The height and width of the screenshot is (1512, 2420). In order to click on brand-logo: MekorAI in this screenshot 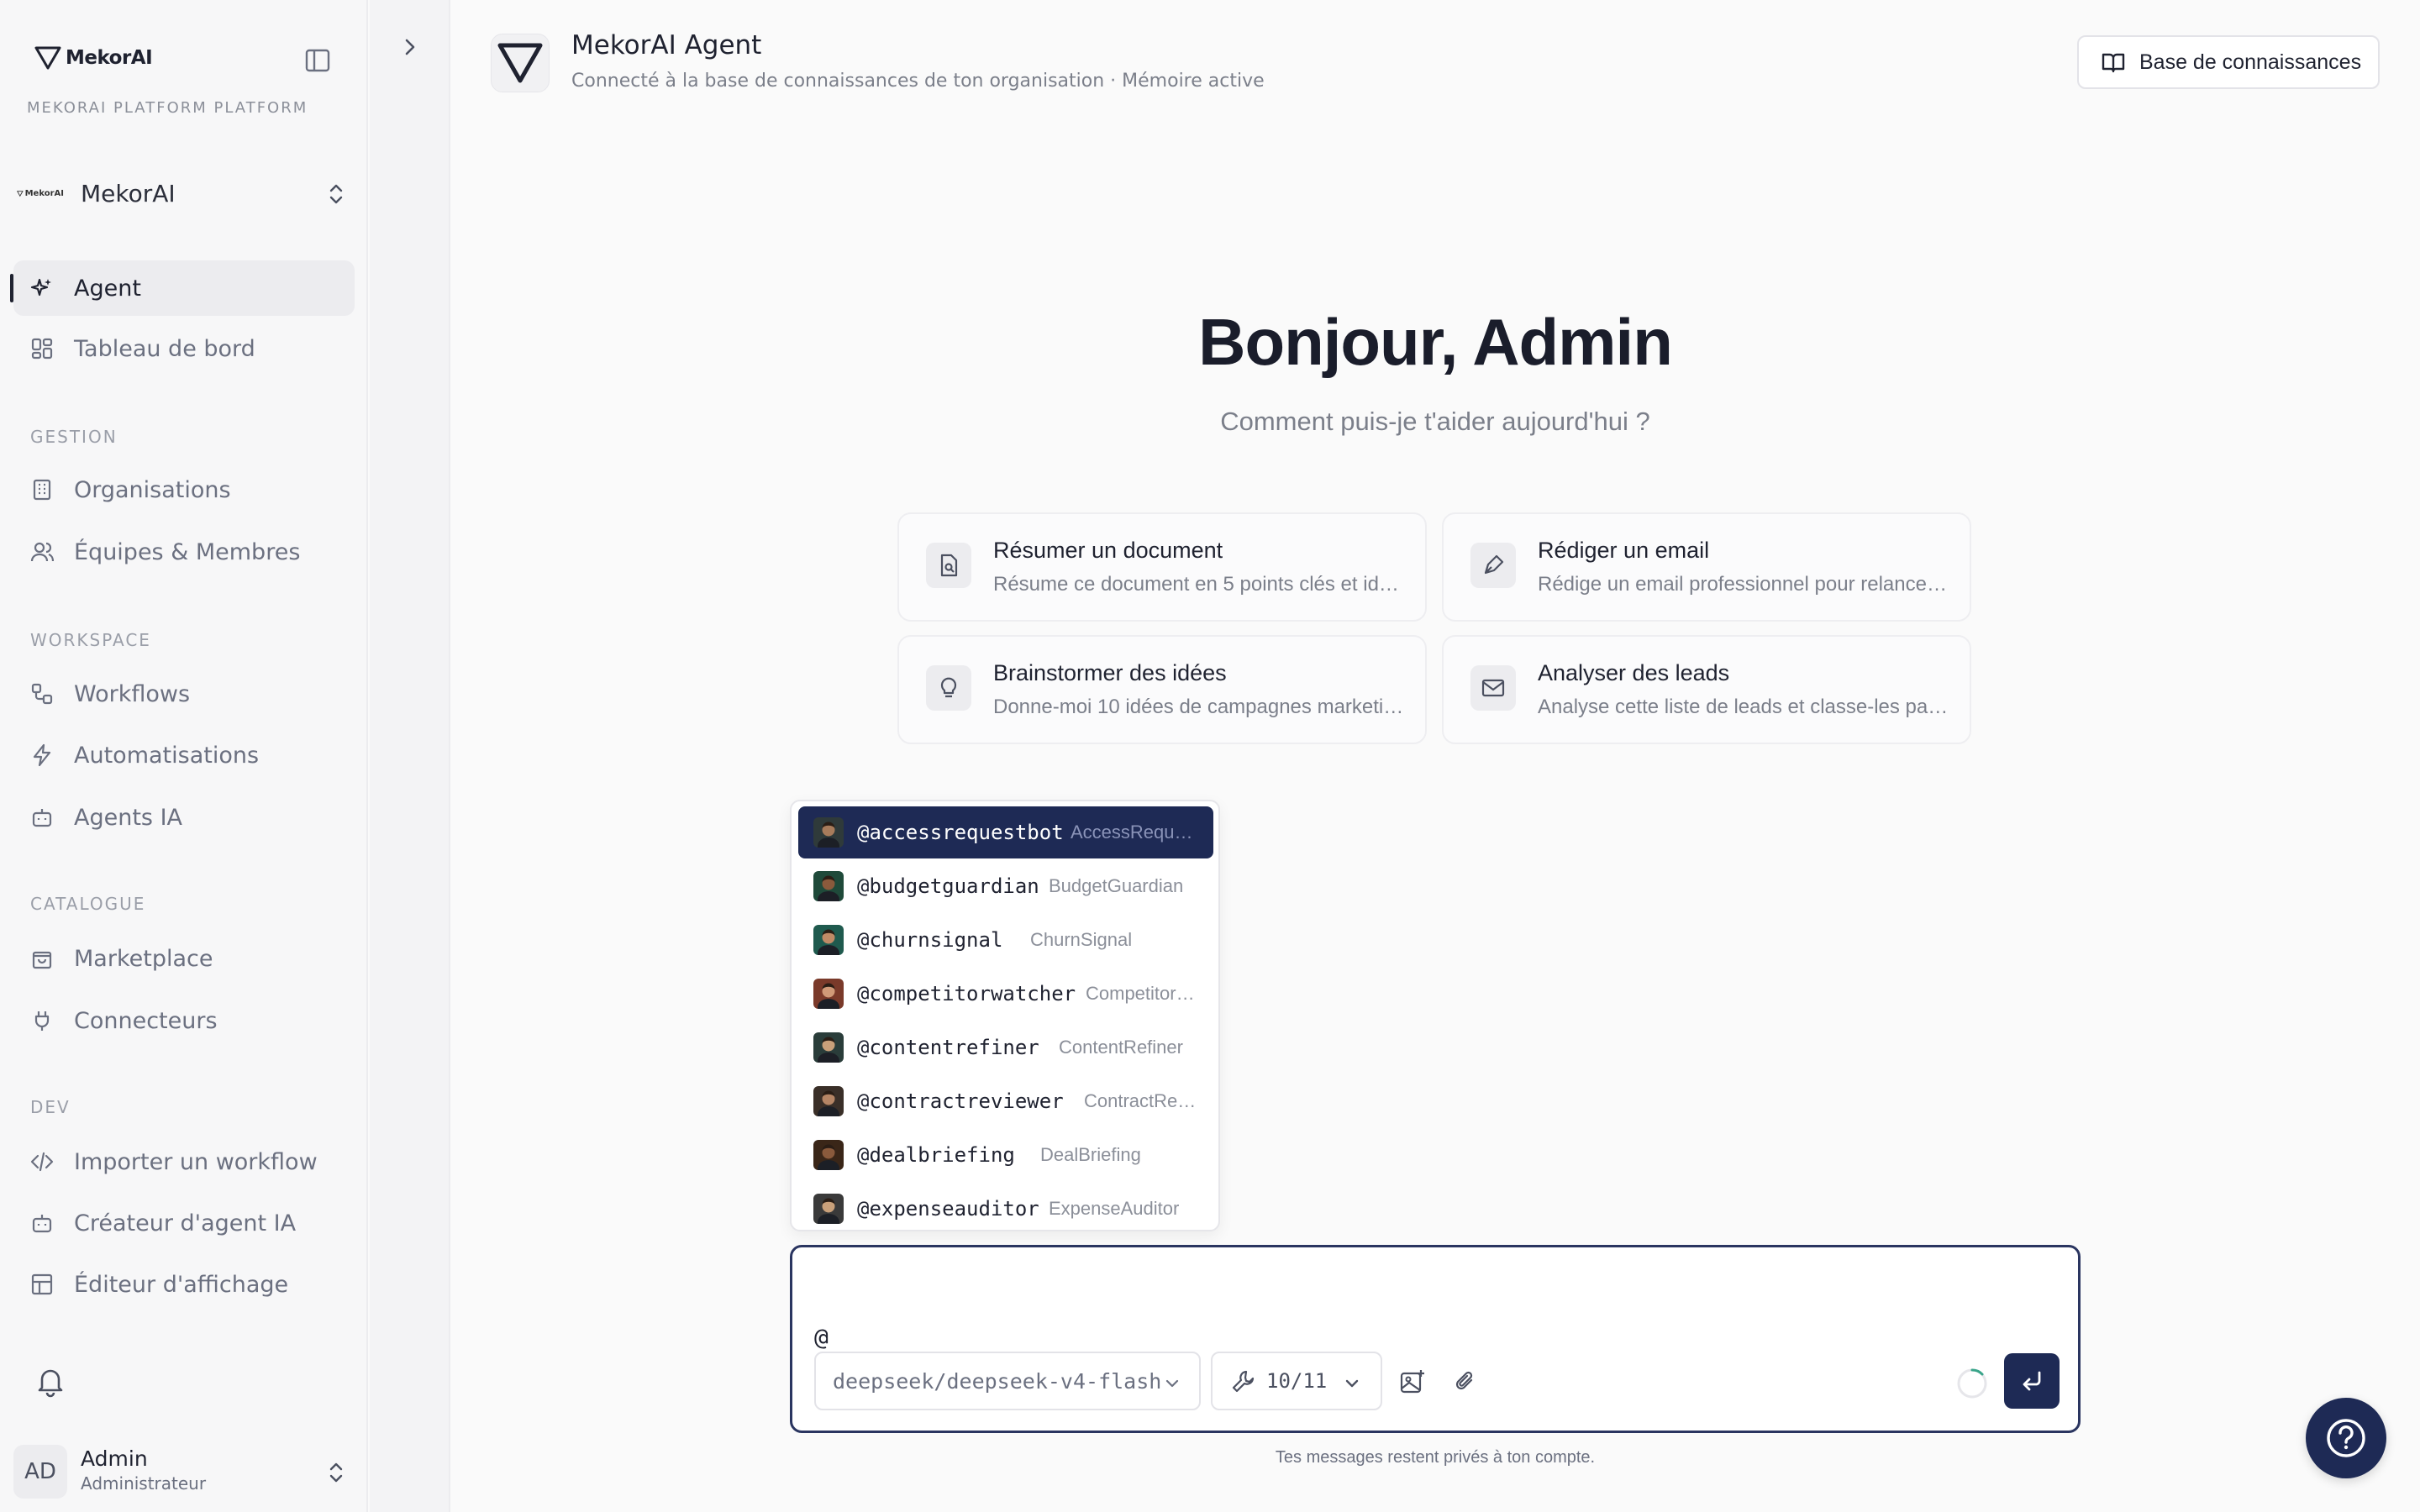, I will do `click(94, 58)`.